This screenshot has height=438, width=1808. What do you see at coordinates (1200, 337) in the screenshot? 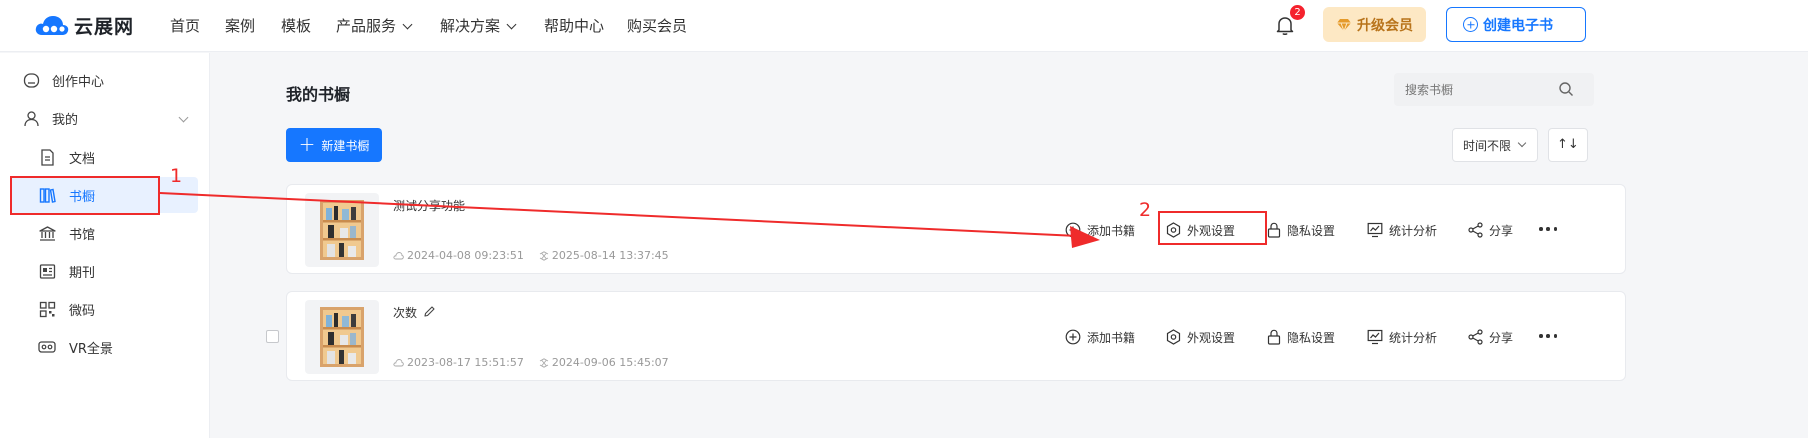
I see `appearance-settings-button: 外观设置` at bounding box center [1200, 337].